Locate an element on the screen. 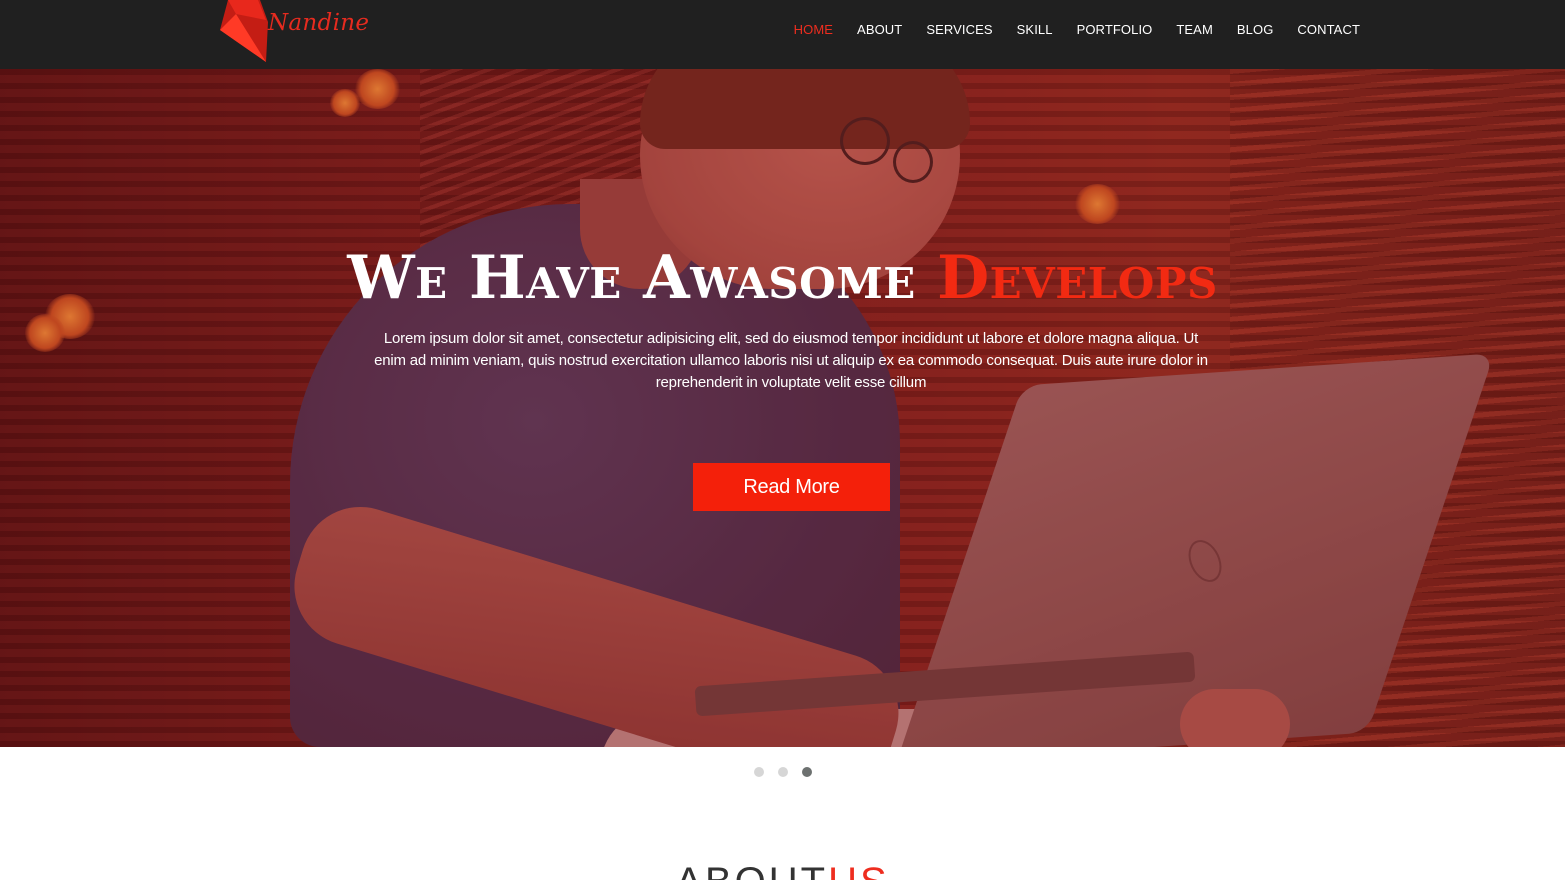  nav-item-portfolio: PORTFOLIO is located at coordinates (1115, 29).